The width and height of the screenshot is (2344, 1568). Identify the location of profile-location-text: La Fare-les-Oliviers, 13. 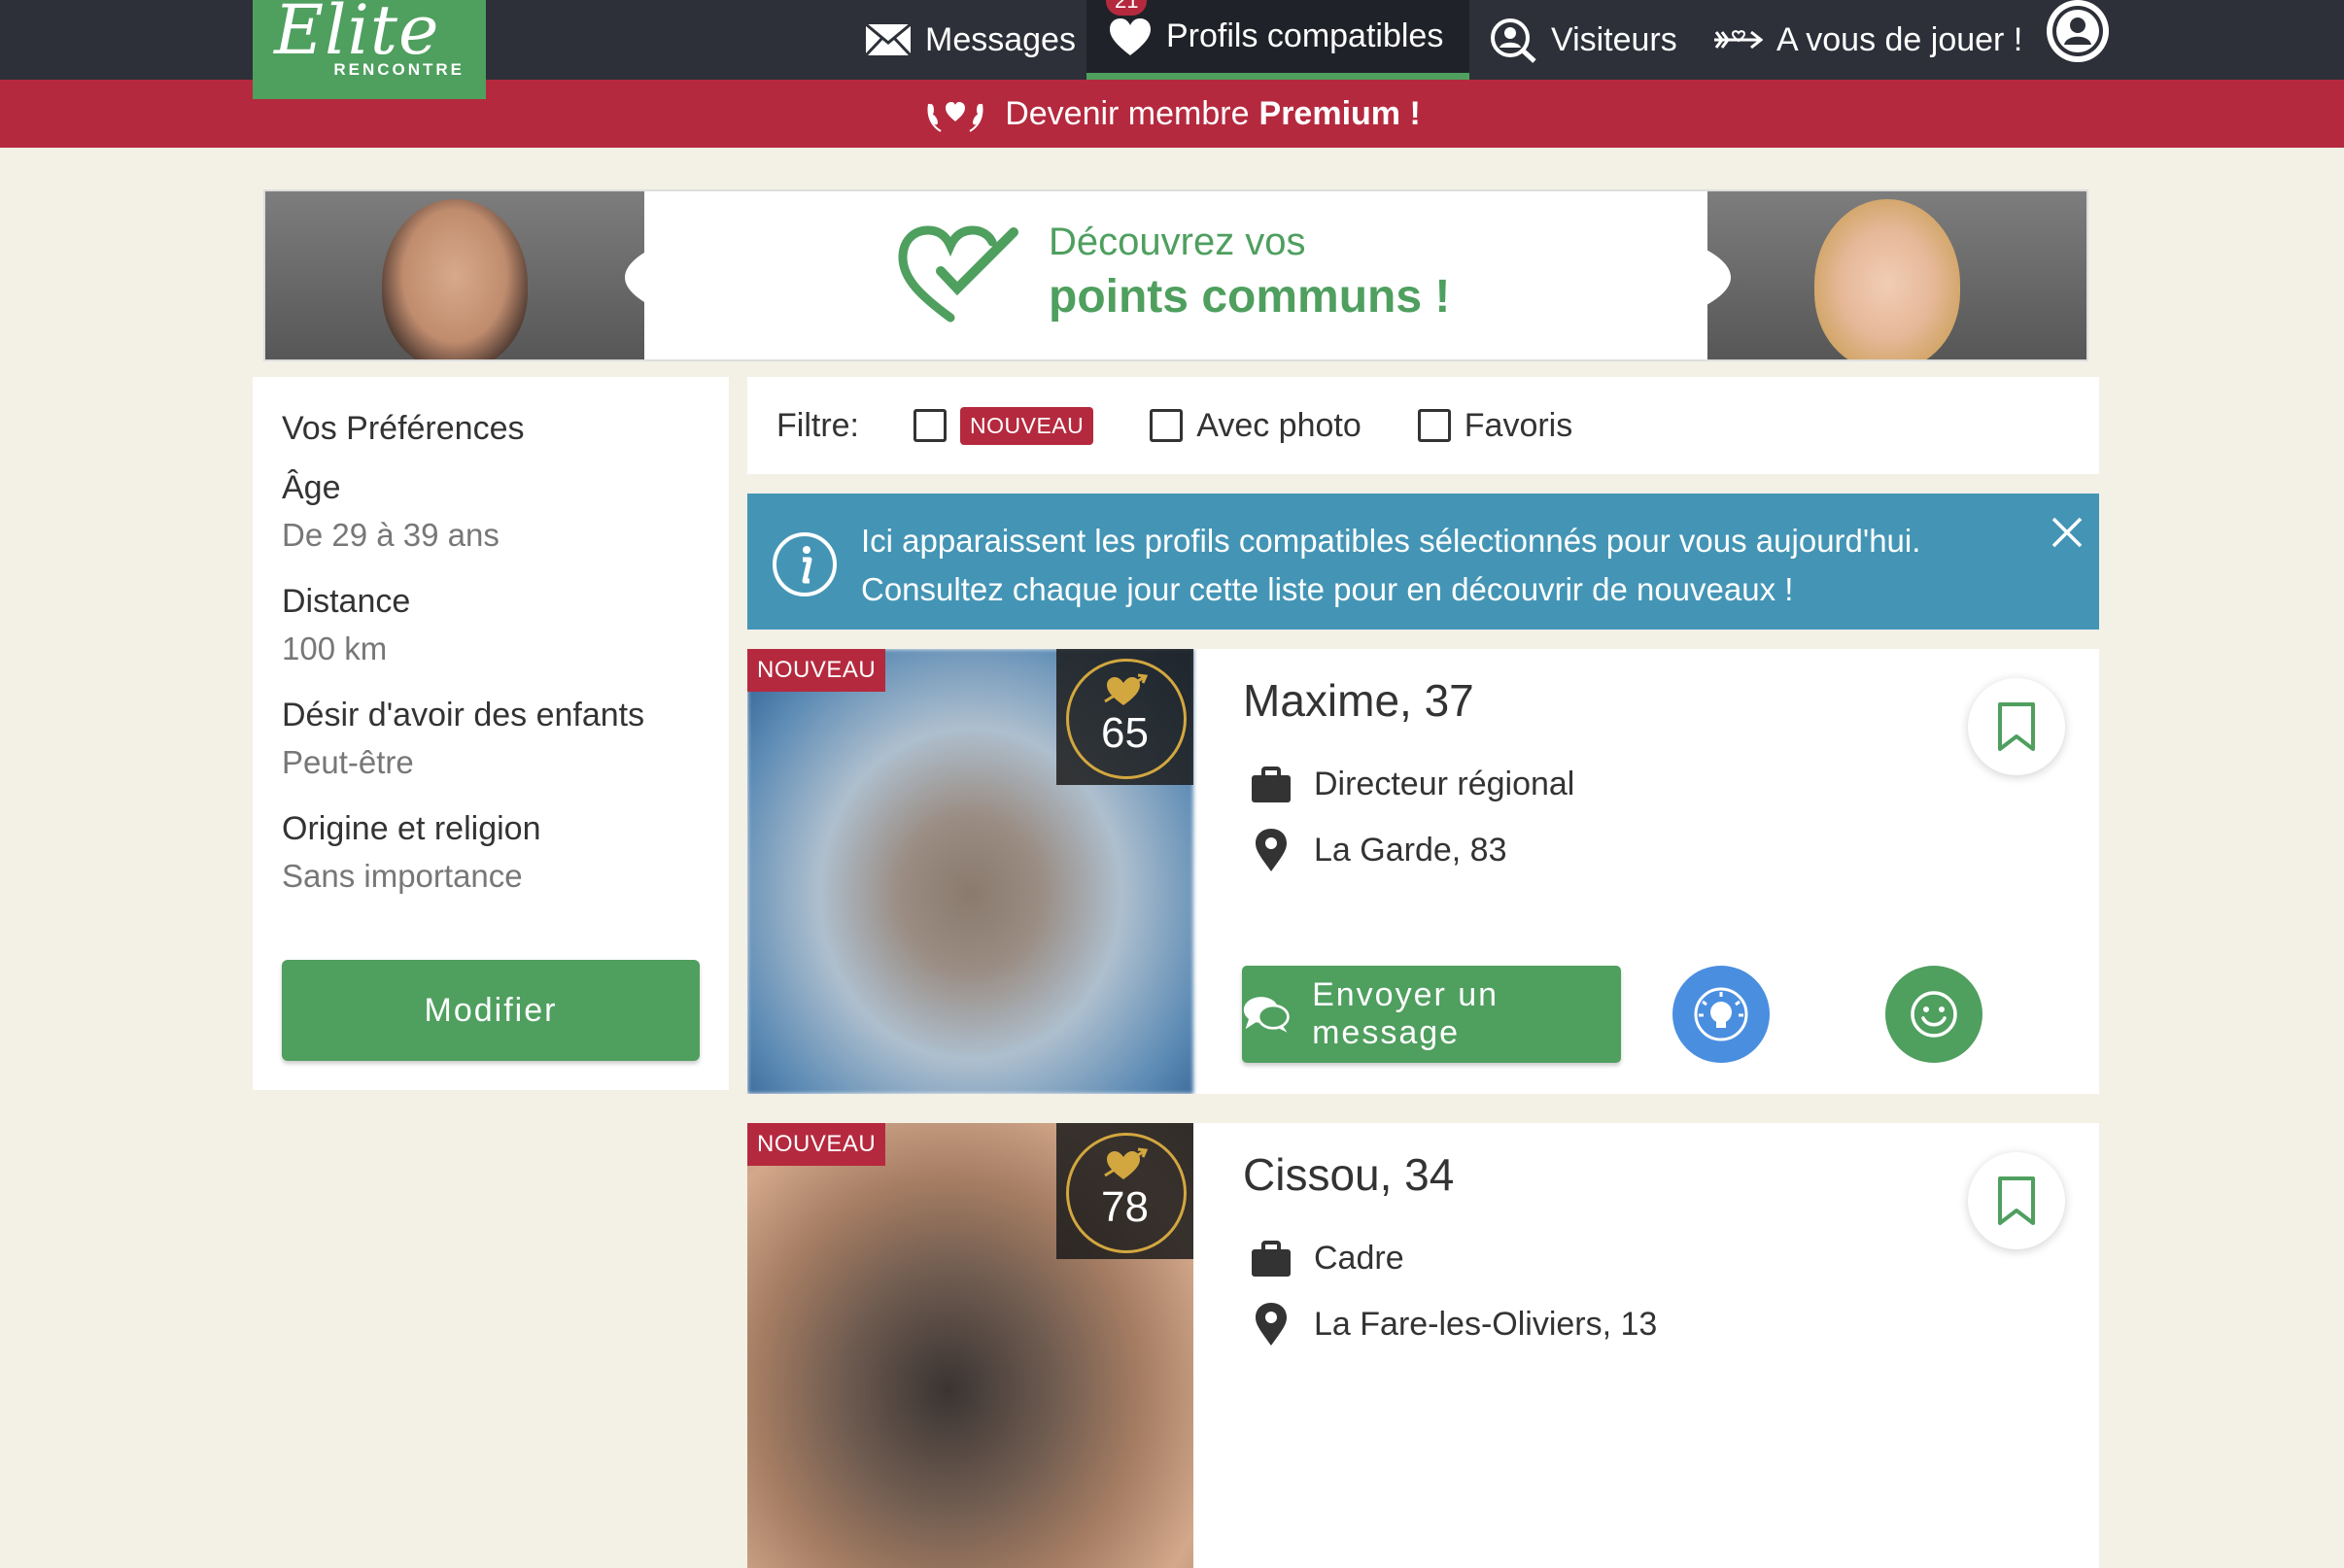
(1486, 1324).